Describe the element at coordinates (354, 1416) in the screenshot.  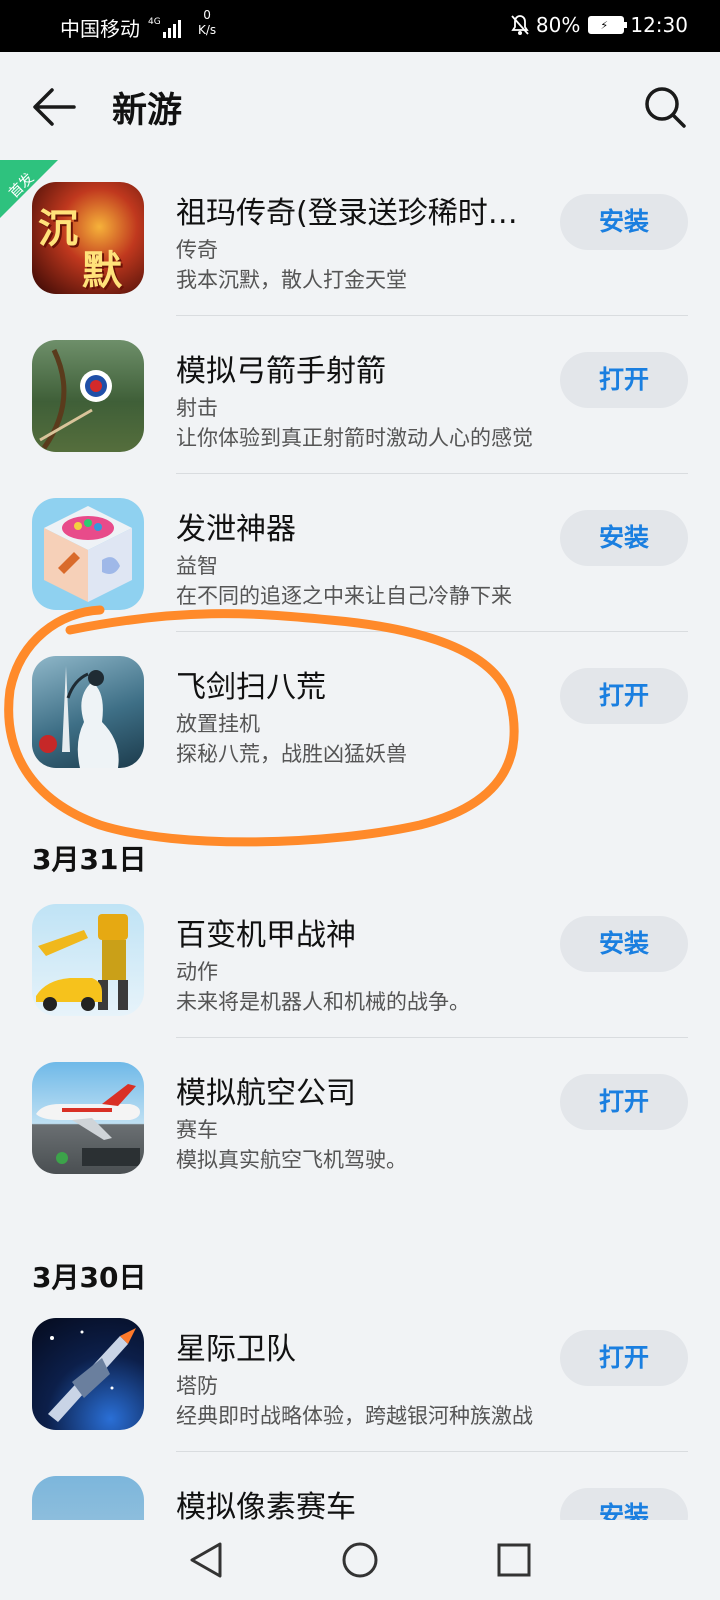
I see `app-description: 经典即时战略体验，跨越银河种族激战` at that location.